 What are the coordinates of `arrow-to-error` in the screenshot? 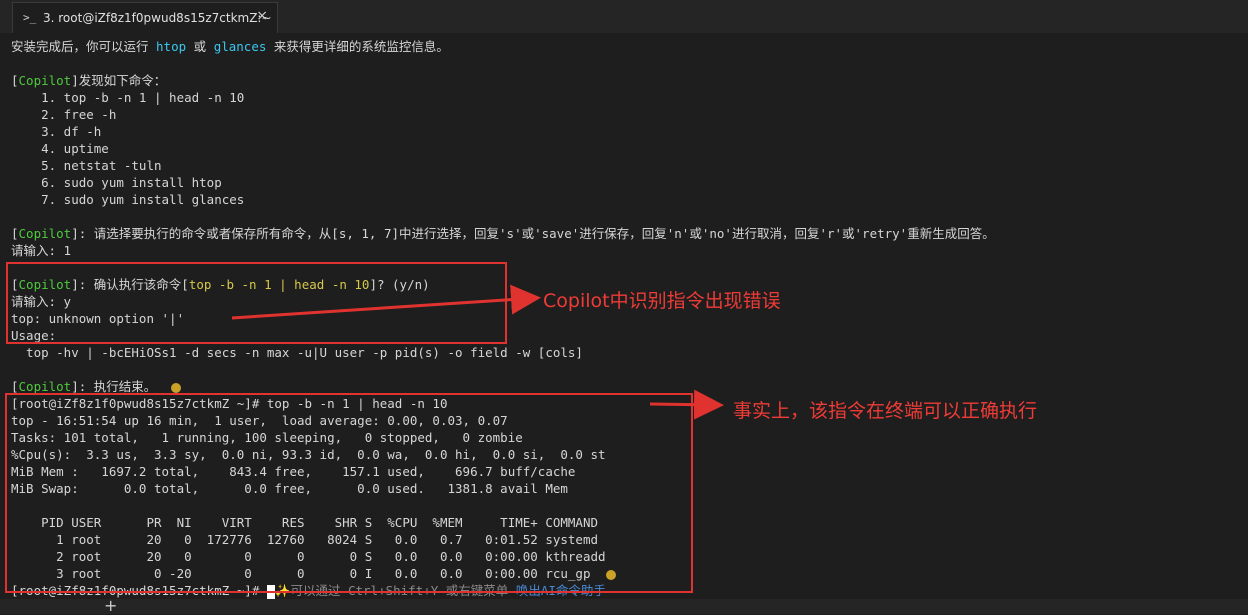 It's located at (386, 302).